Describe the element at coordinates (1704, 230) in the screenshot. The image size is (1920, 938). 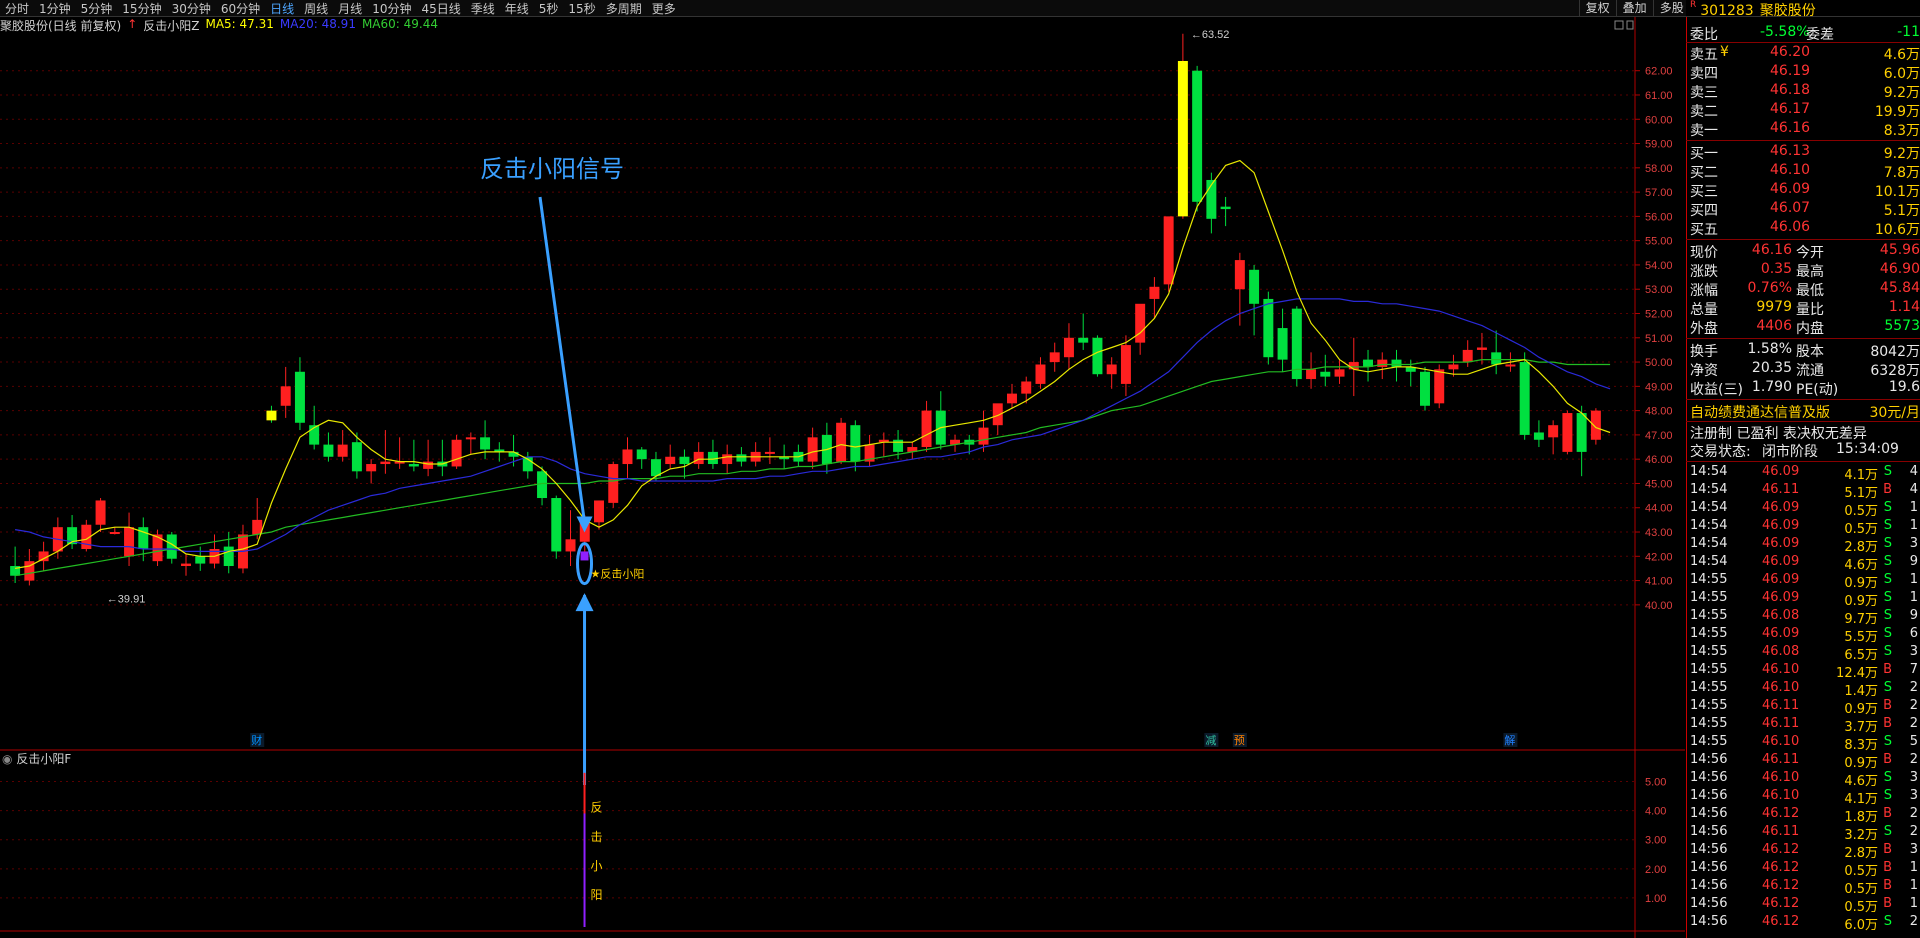
I see `bid-label: 买五` at that location.